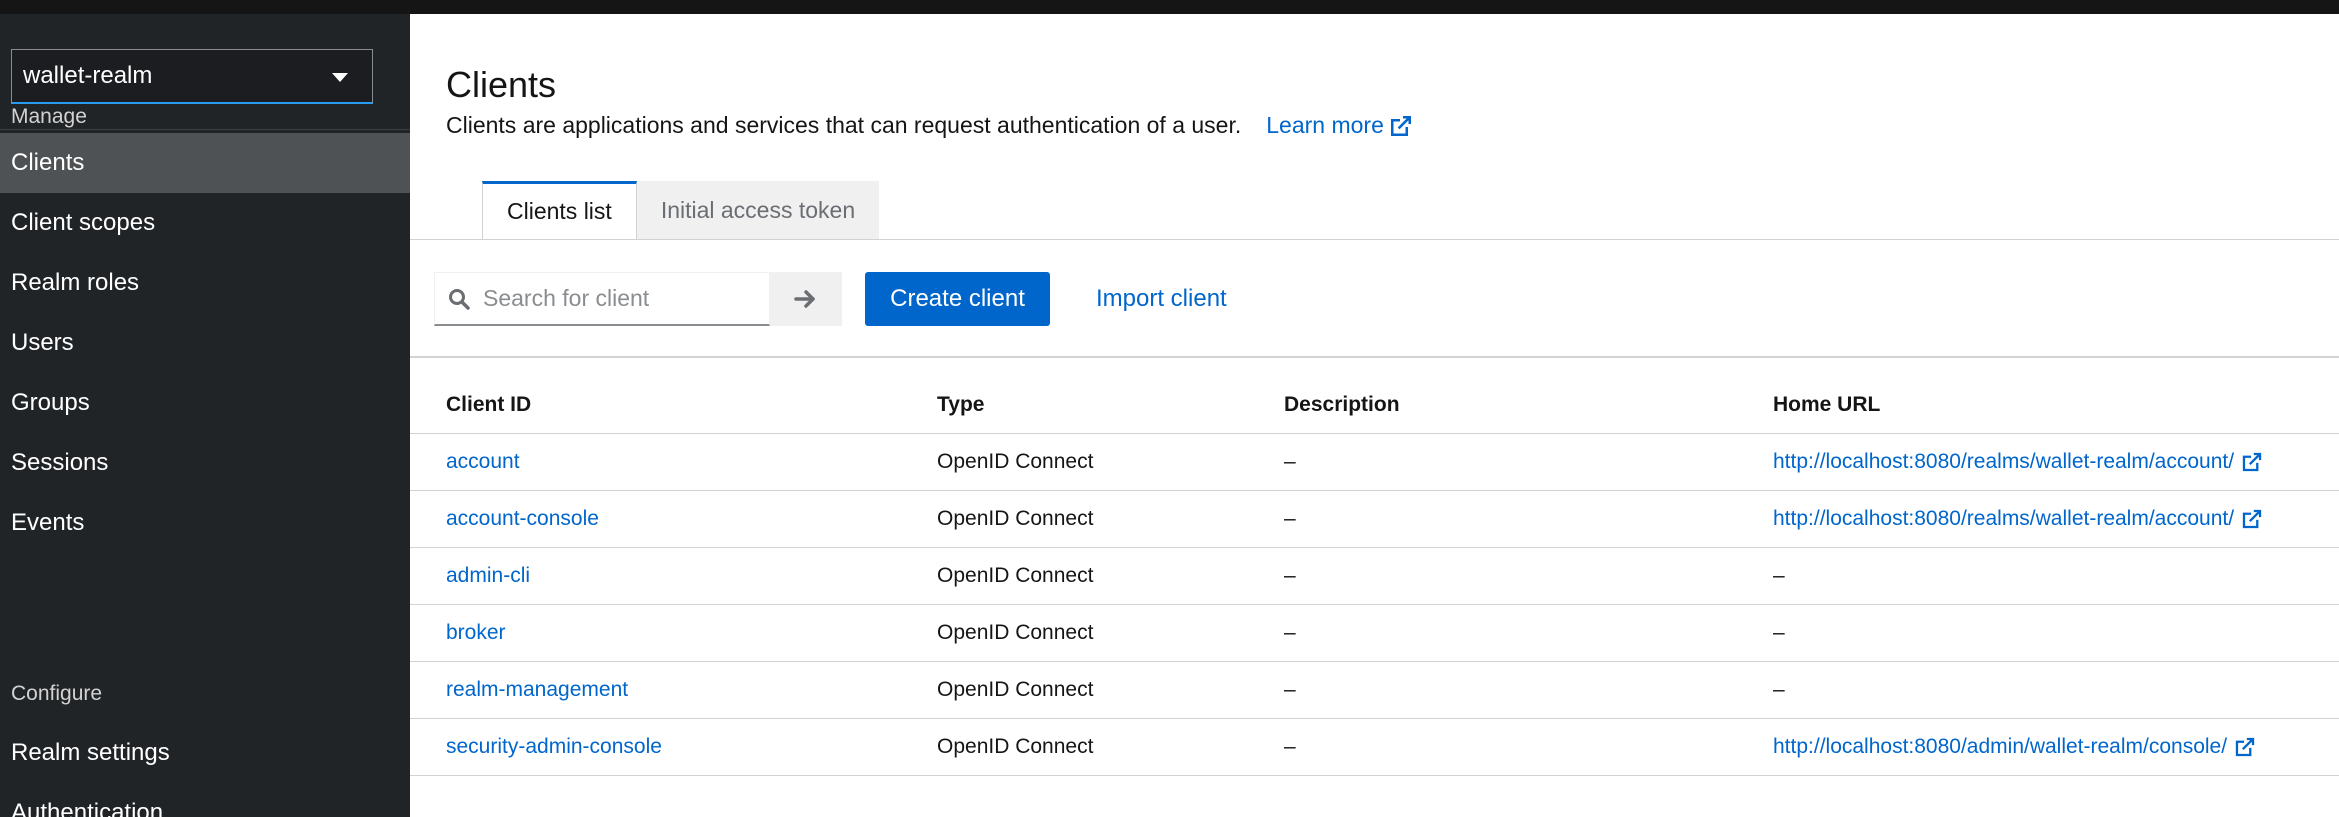 This screenshot has width=2339, height=817. Describe the element at coordinates (1325, 125) in the screenshot. I see `learn-more-label: Learn more` at that location.